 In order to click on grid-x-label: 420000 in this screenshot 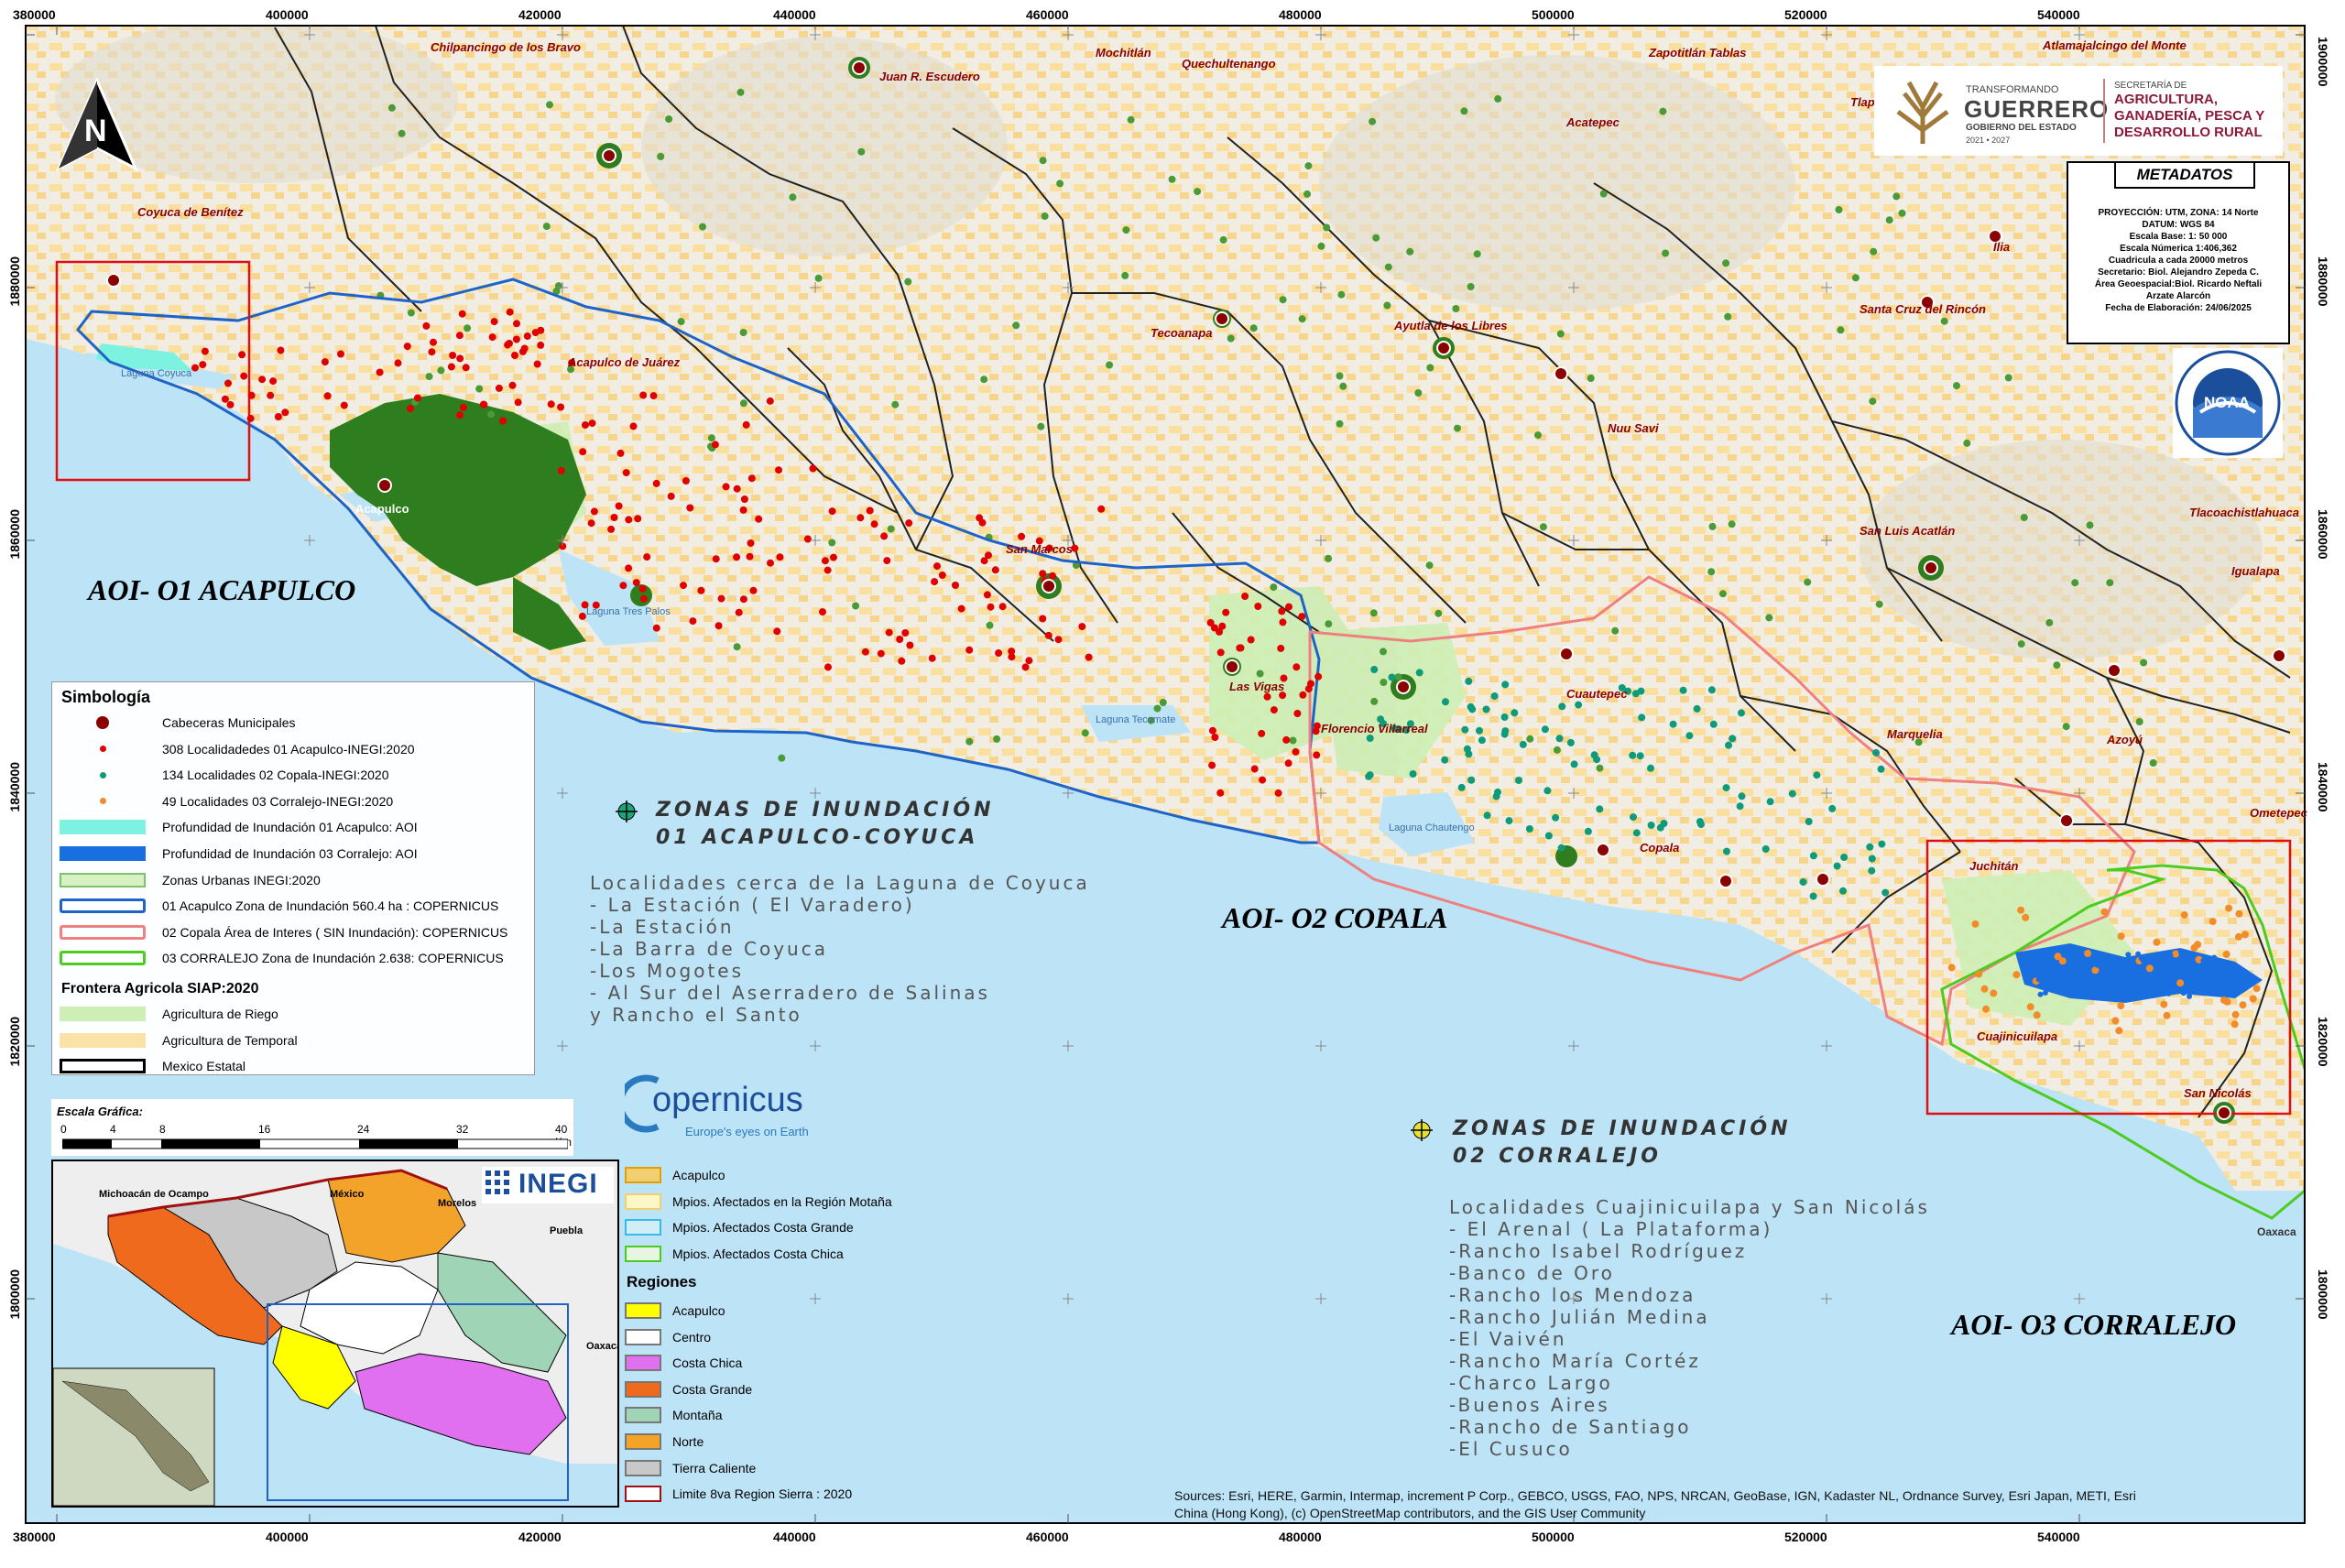, I will do `click(540, 14)`.